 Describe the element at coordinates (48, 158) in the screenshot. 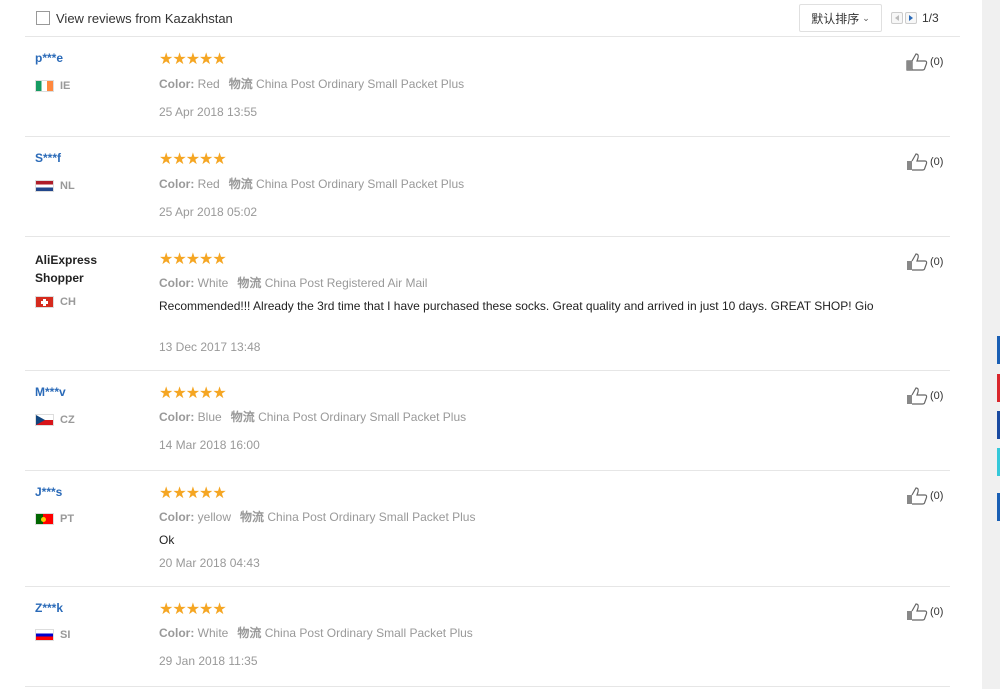

I see `reviewer-name: S***f` at that location.